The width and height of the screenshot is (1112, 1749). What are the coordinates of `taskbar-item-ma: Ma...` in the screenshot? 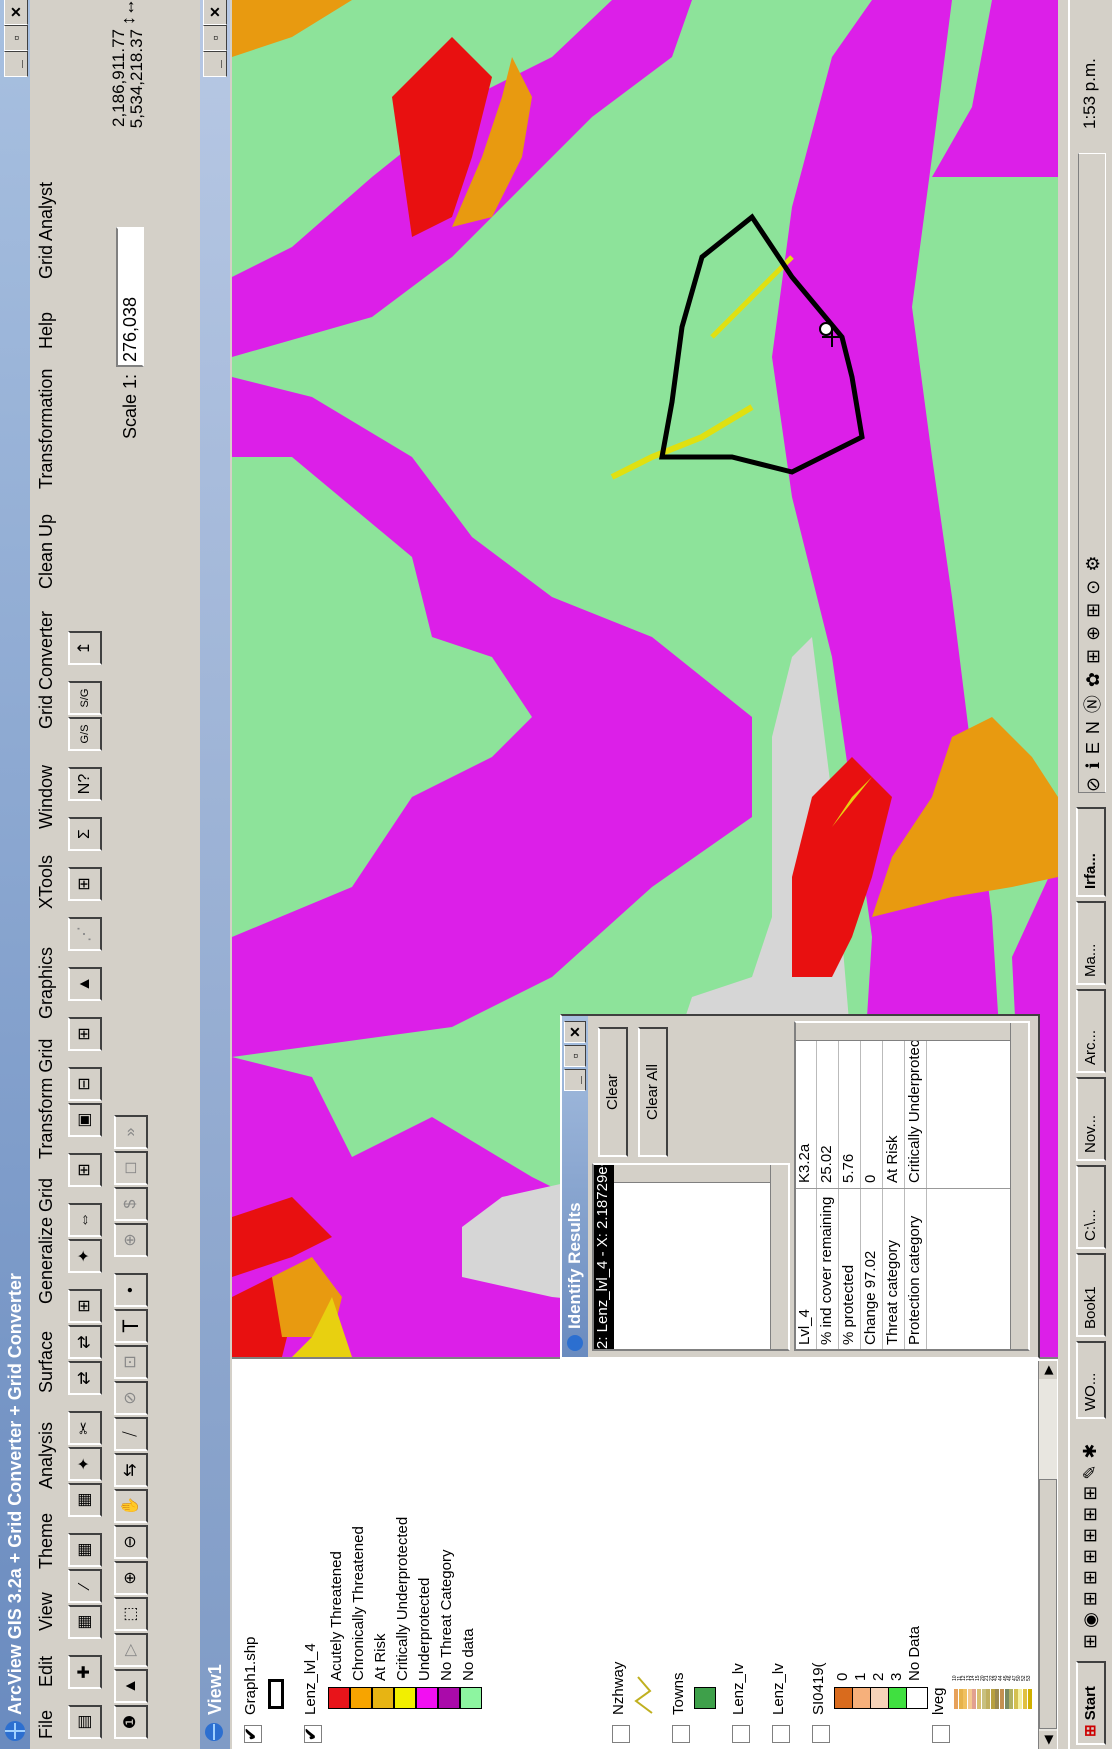 It's located at (1091, 943).